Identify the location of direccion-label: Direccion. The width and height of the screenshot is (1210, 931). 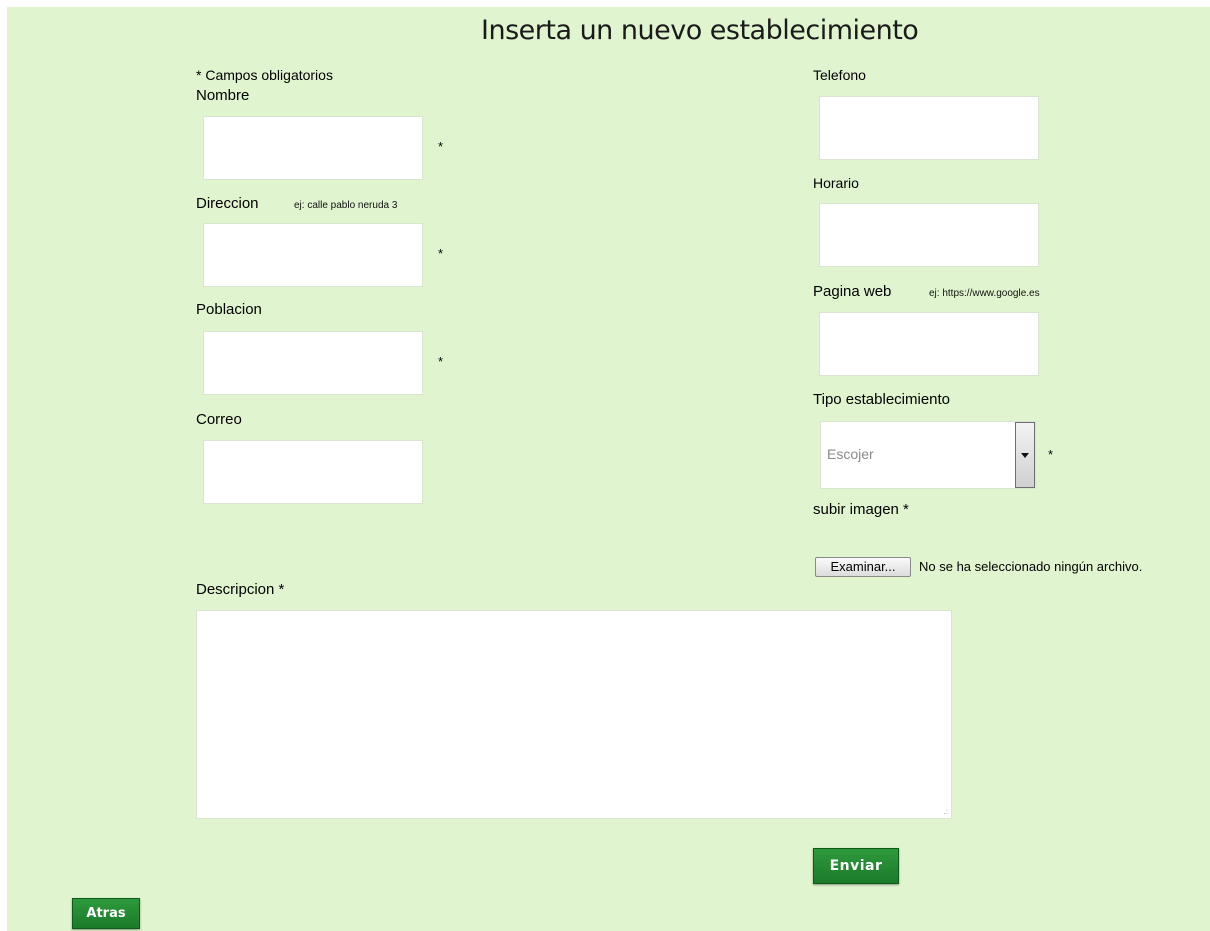
(227, 203).